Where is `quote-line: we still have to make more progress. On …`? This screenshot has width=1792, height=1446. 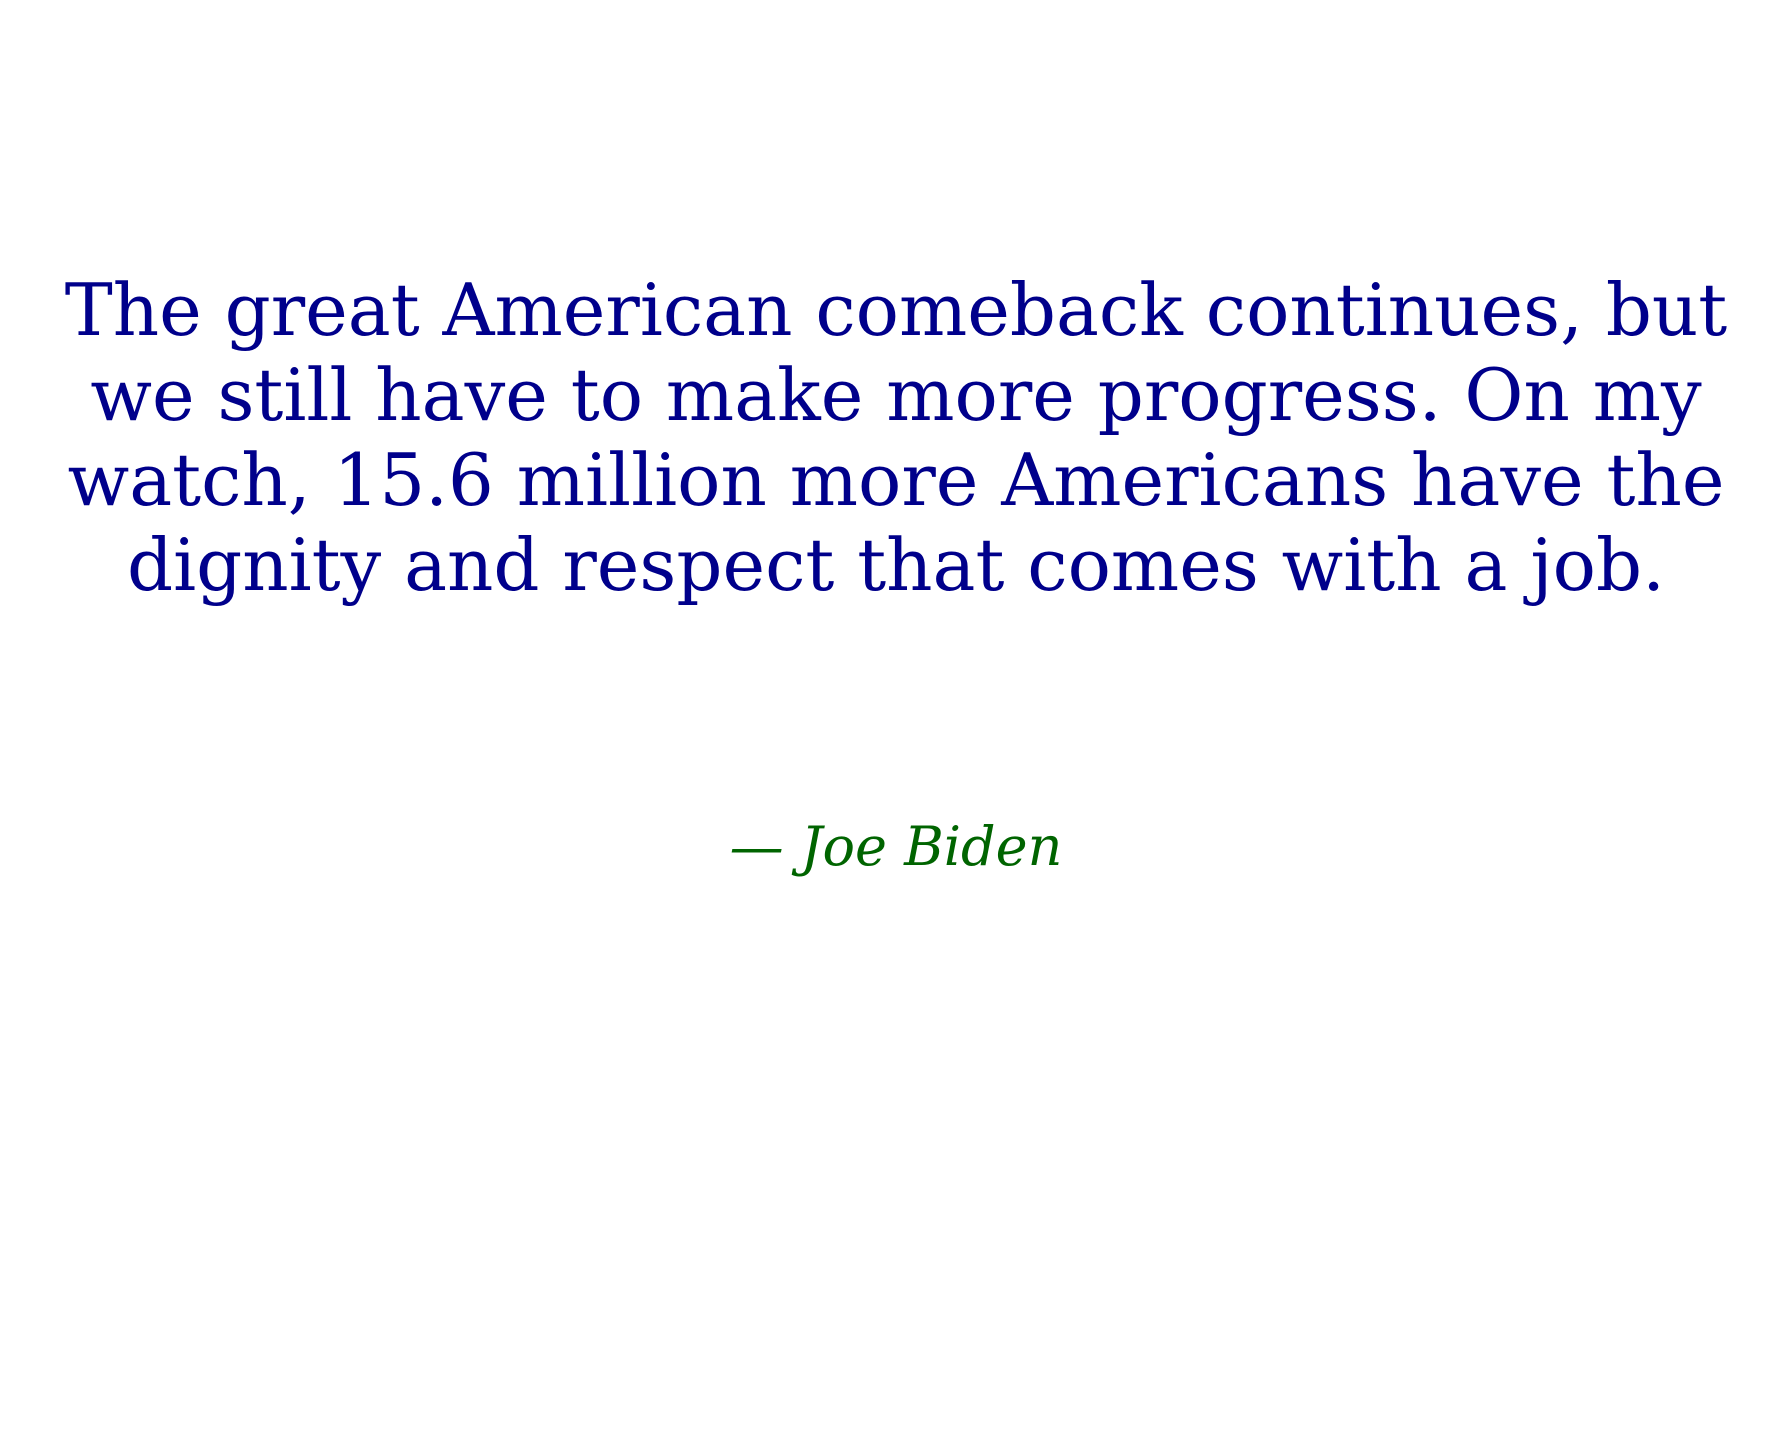 quote-line: we still have to make more progress. On … is located at coordinates (896, 395).